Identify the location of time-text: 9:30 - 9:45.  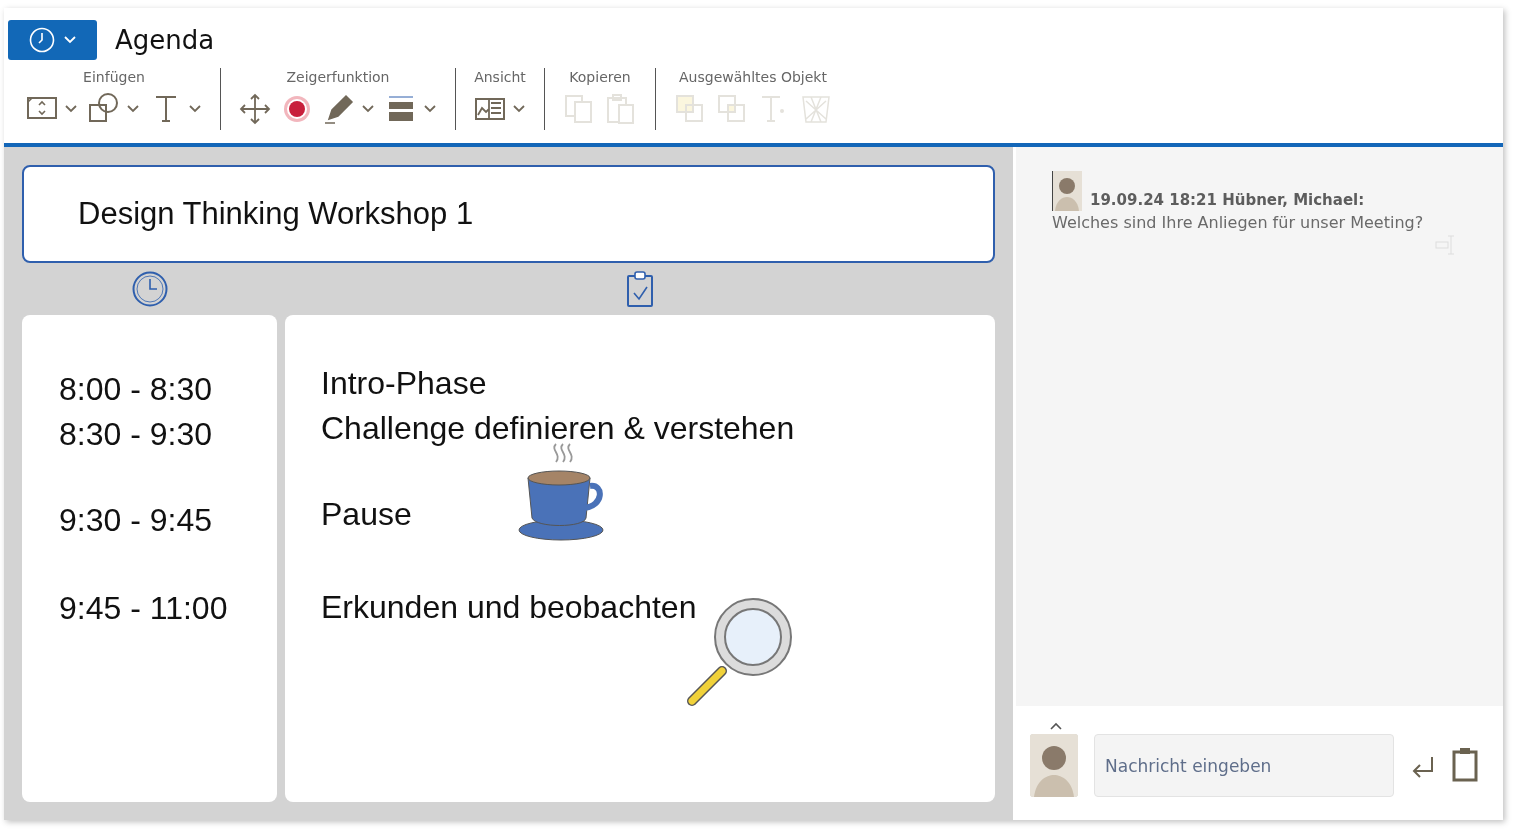
(136, 520).